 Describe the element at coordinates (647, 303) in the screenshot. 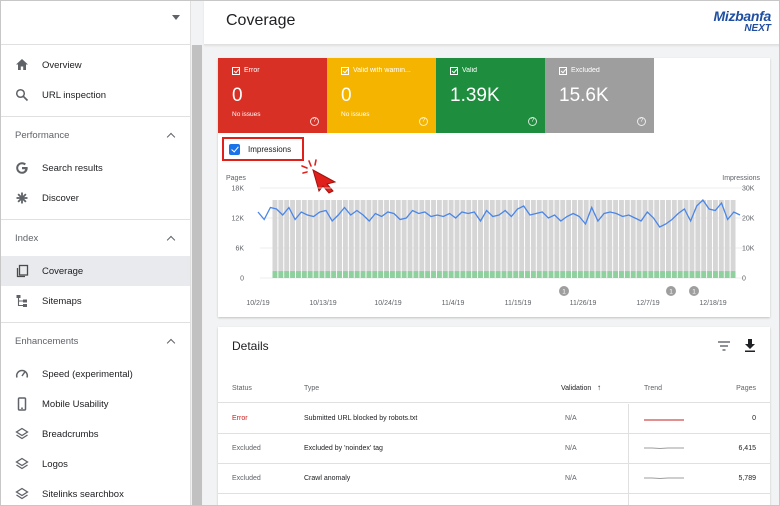

I see `x-tick-label: 12/7/19` at that location.